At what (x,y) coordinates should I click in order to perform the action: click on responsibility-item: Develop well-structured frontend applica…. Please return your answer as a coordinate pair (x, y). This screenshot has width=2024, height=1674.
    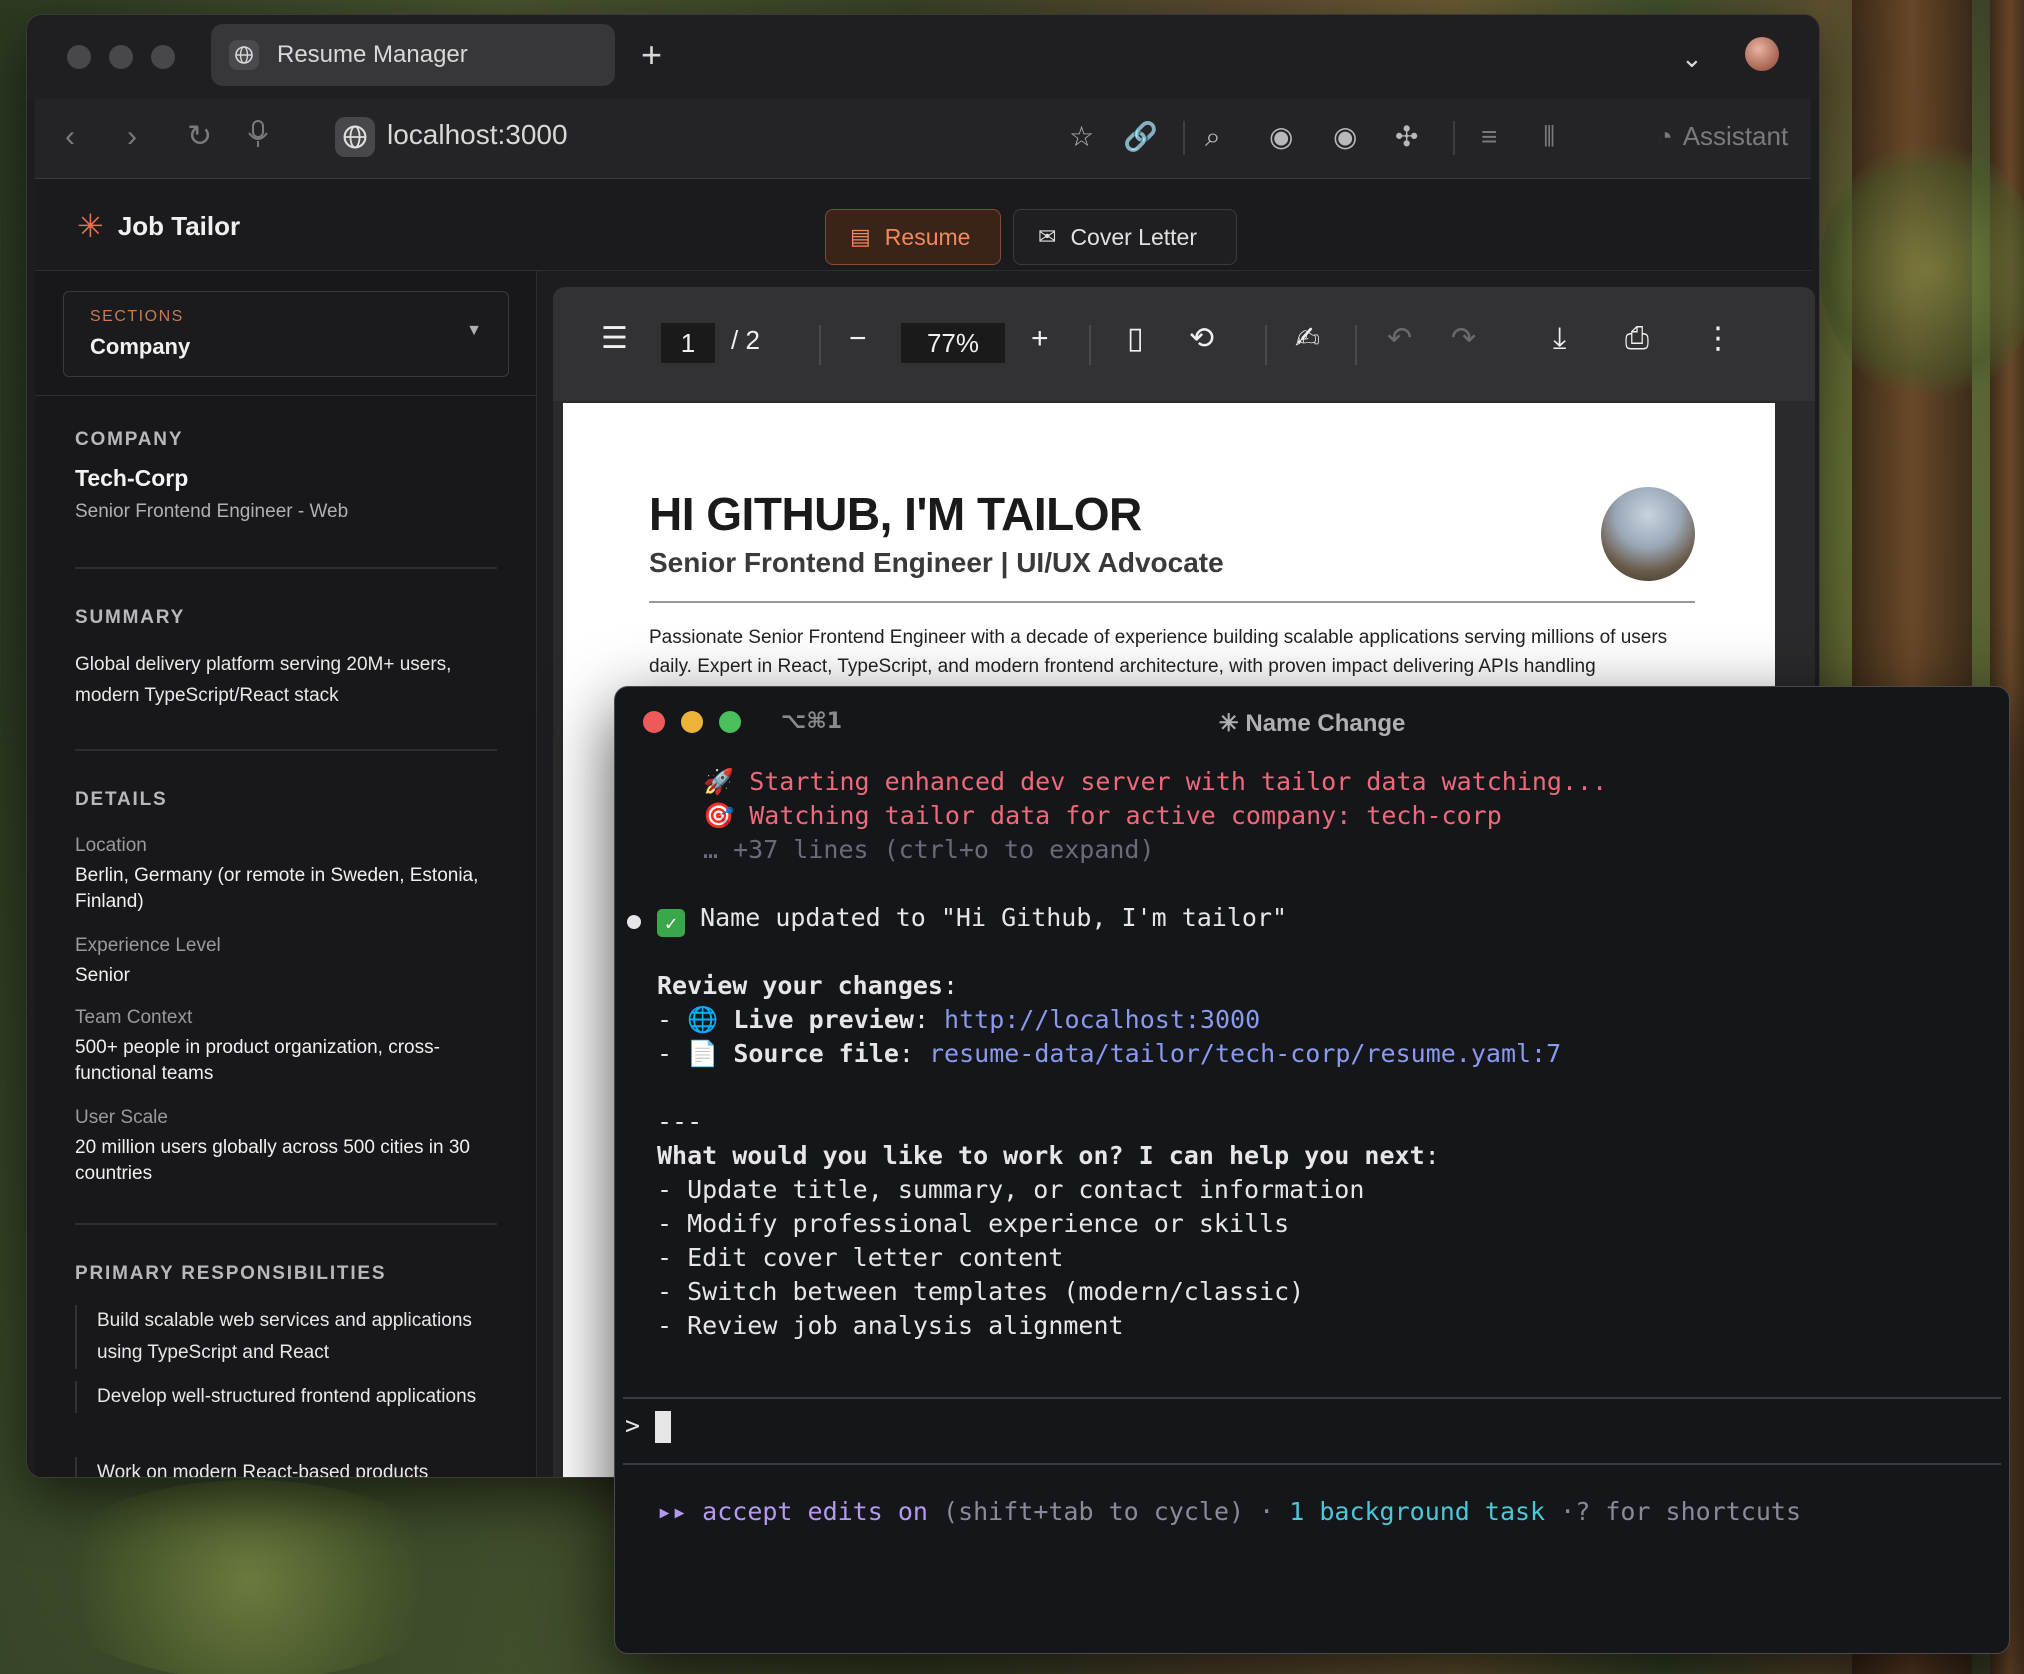
    Looking at the image, I should click on (280, 1397).